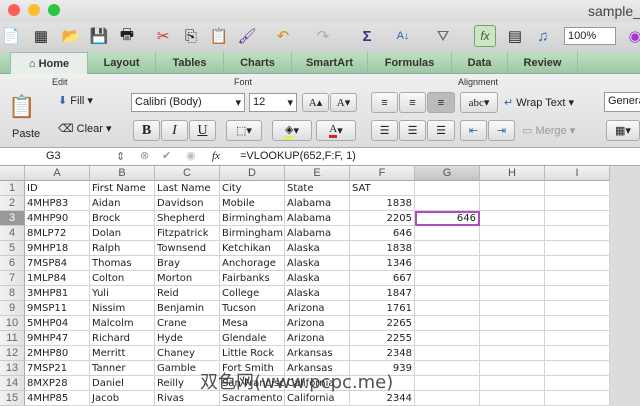 This screenshot has height=406, width=640. Describe the element at coordinates (12, 233) in the screenshot. I see `row-header: 4` at that location.